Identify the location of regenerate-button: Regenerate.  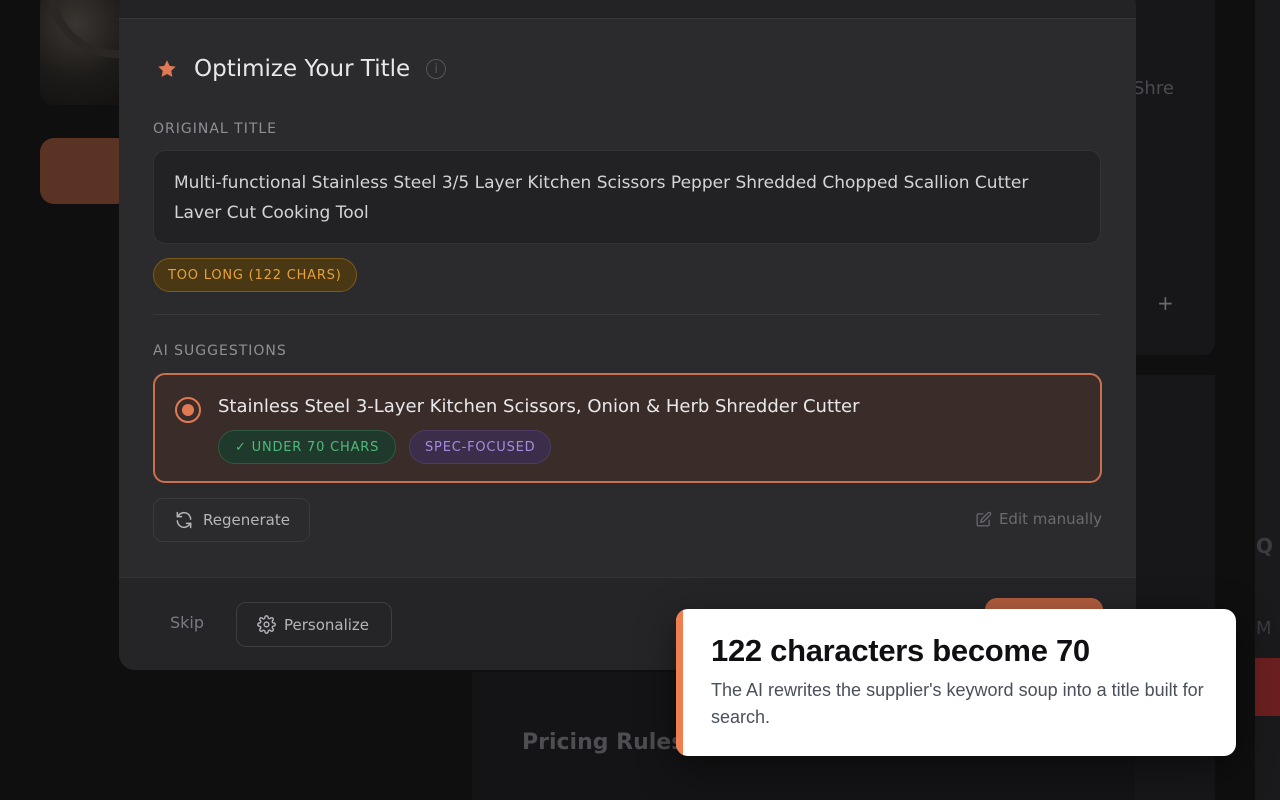
(231, 520).